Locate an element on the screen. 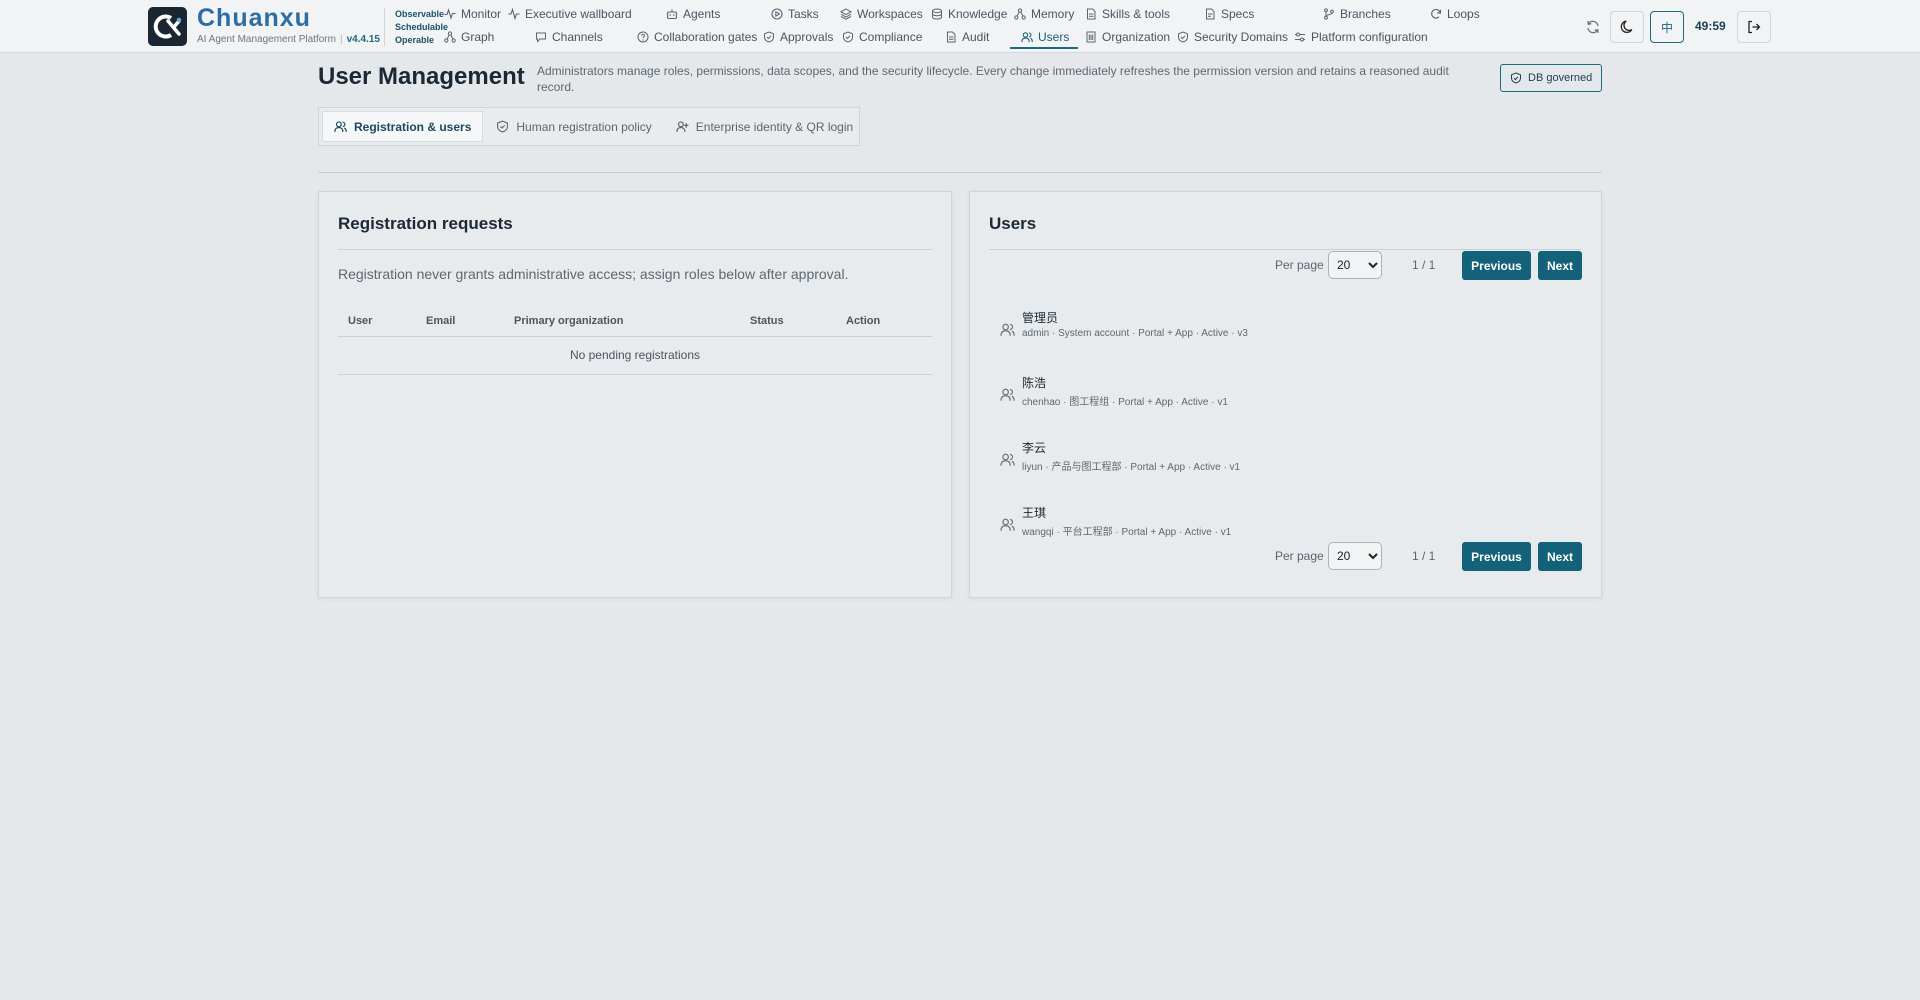 This screenshot has width=1920, height=1000. column-header-action: Action is located at coordinates (884, 321).